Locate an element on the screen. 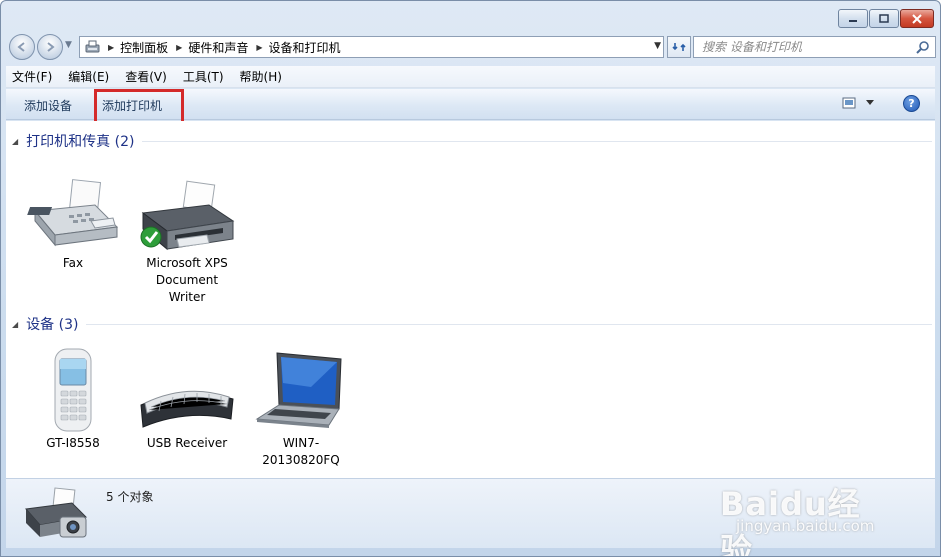 This screenshot has height=557, width=941. command-bar: 添加设备 添加打印机 ? is located at coordinates (470, 108).